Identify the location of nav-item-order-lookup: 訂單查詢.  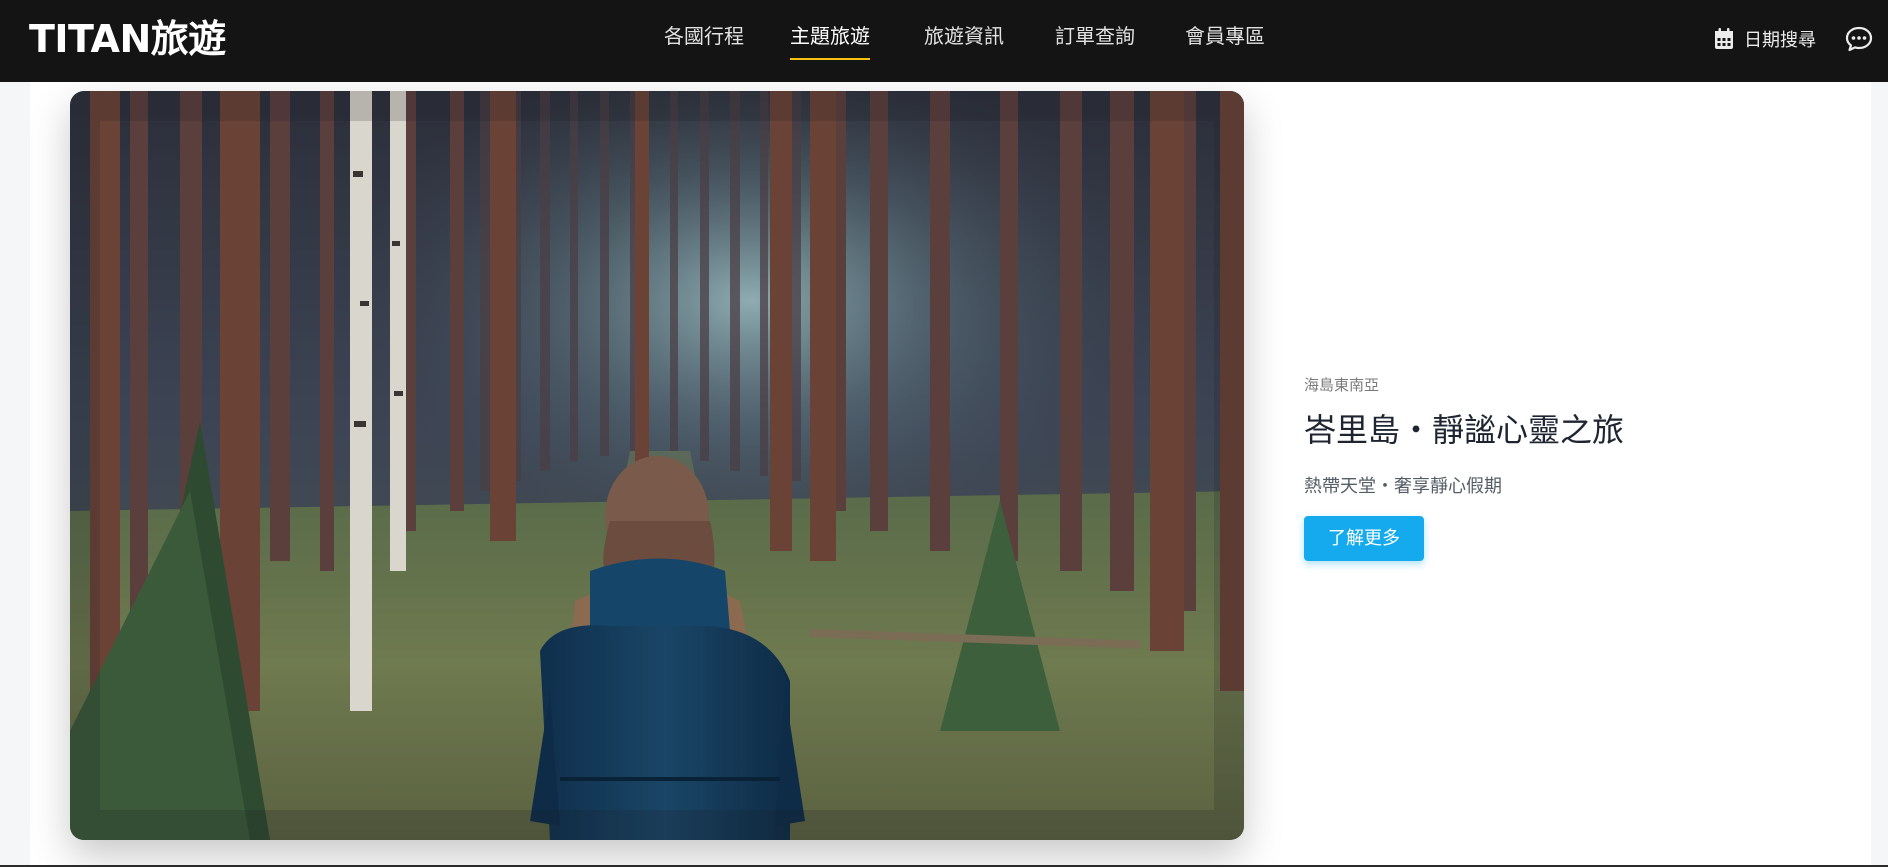
(1095, 40).